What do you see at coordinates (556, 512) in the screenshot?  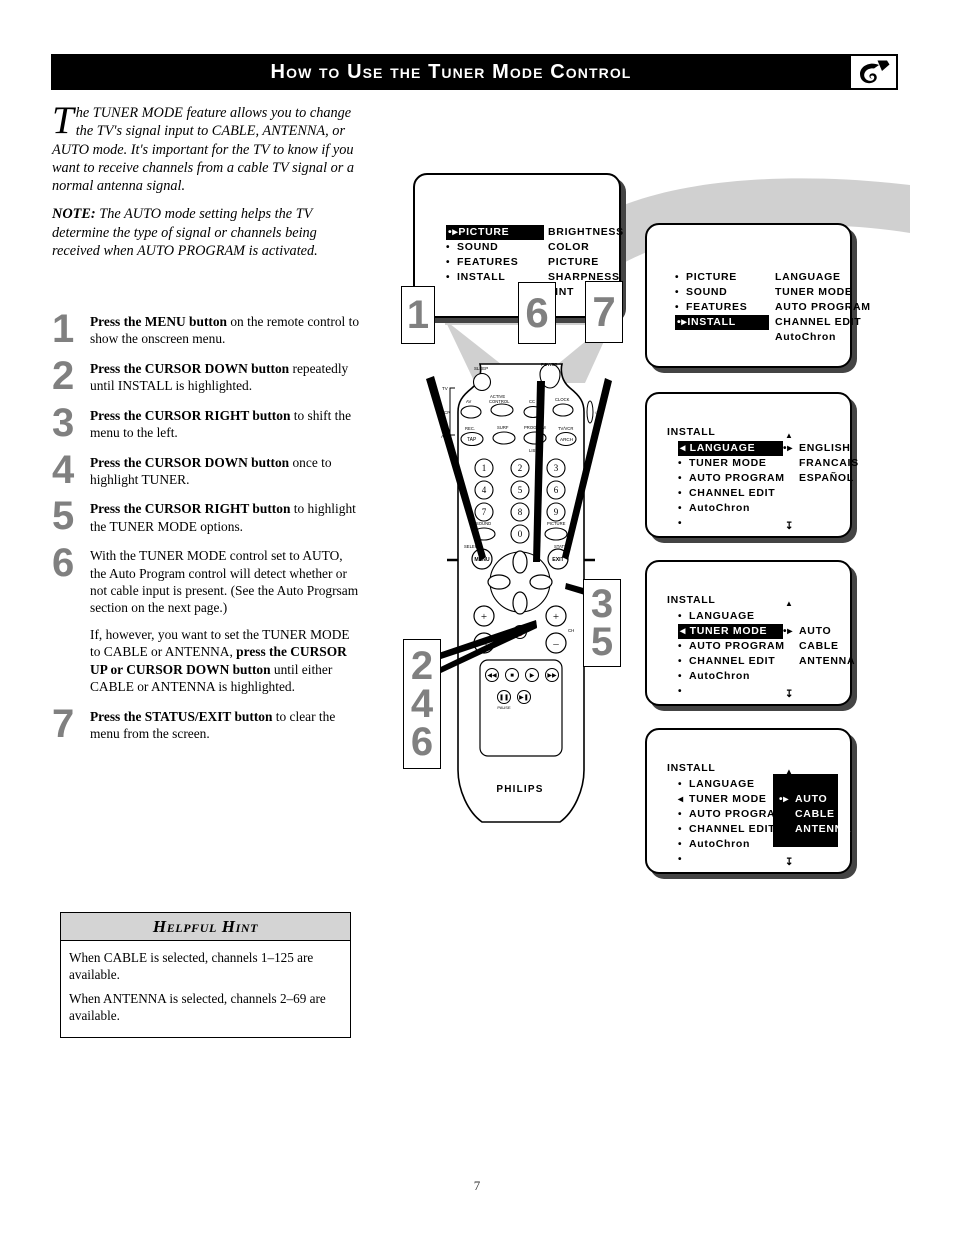 I see `svg-text: 9` at bounding box center [556, 512].